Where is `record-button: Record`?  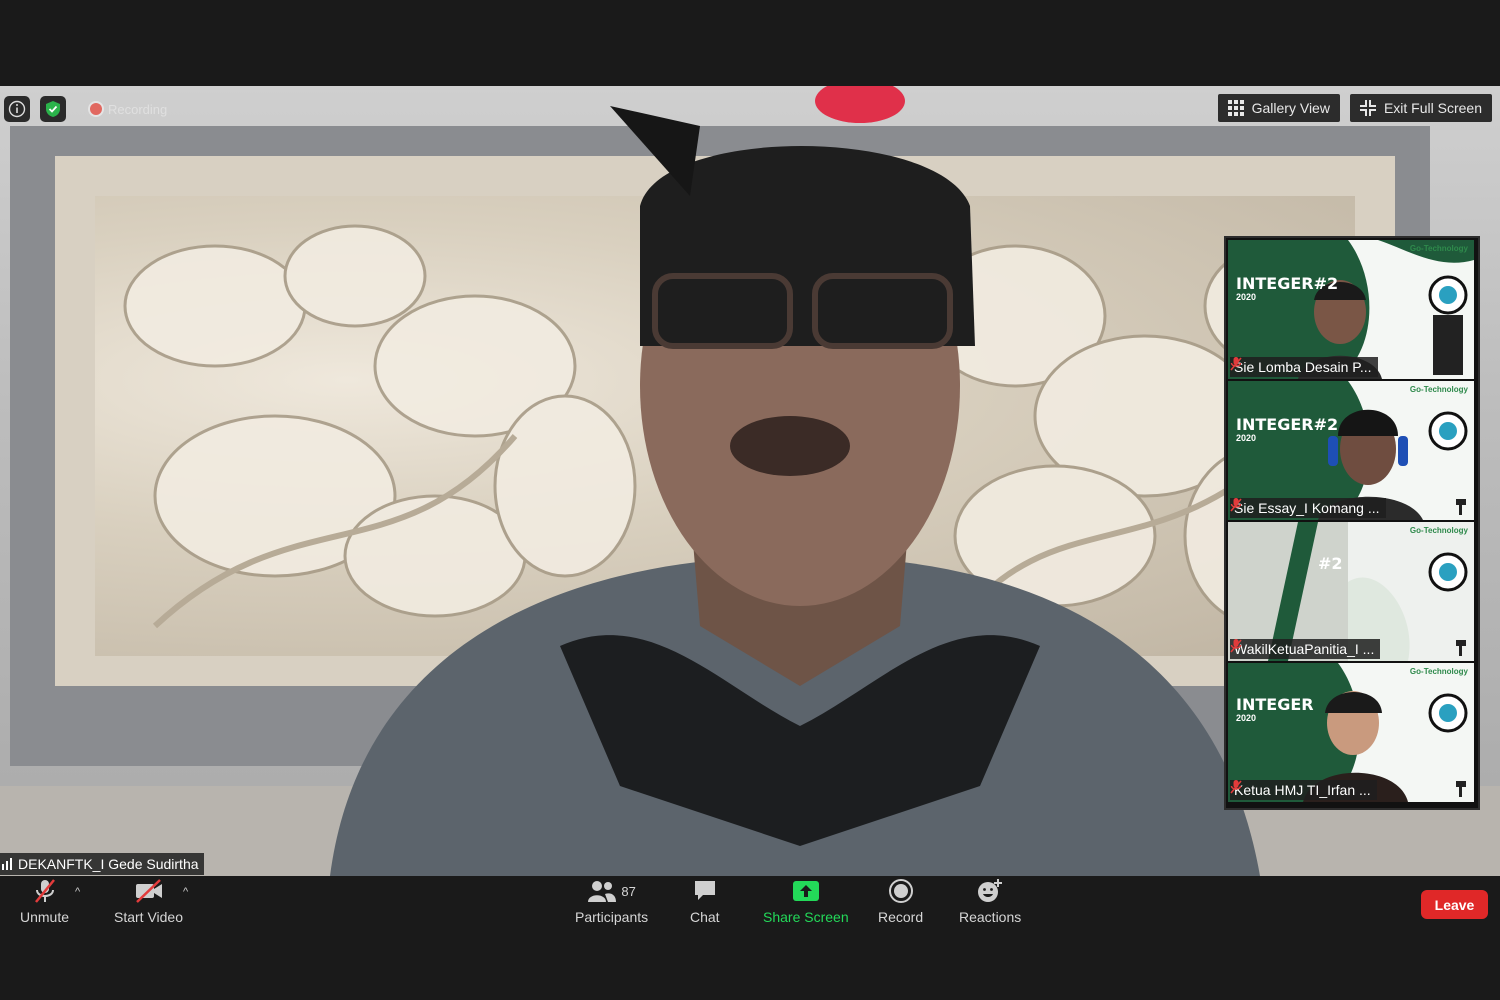 record-button: Record is located at coordinates (900, 901).